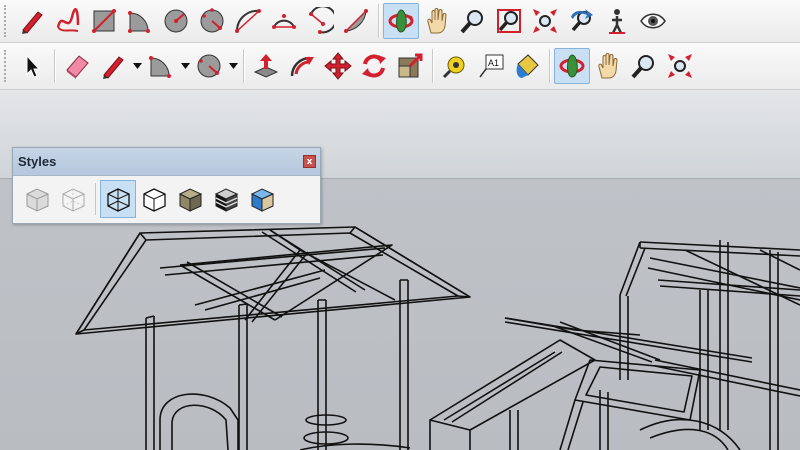  I want to click on arc-tool-button, so click(248, 21).